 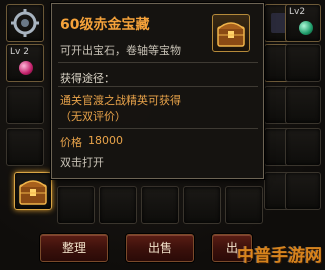 What do you see at coordinates (105, 140) in the screenshot?
I see `price-value: 18000` at bounding box center [105, 140].